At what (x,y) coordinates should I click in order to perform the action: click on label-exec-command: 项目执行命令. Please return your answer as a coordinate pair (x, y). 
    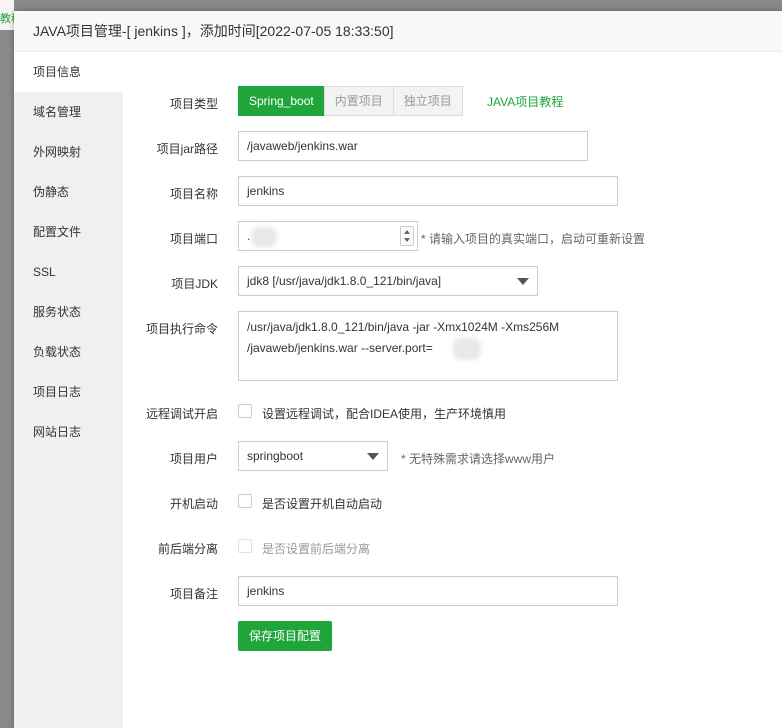
    Looking at the image, I should click on (181, 329).